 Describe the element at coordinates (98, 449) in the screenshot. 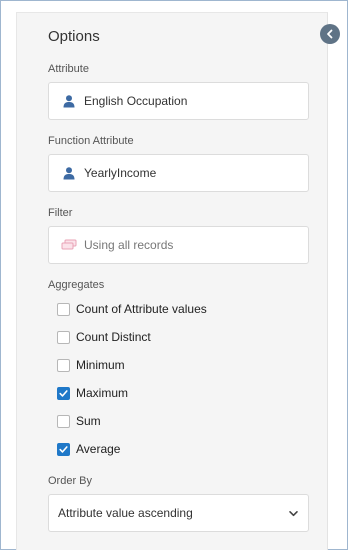

I see `checkbox-label: Average` at that location.